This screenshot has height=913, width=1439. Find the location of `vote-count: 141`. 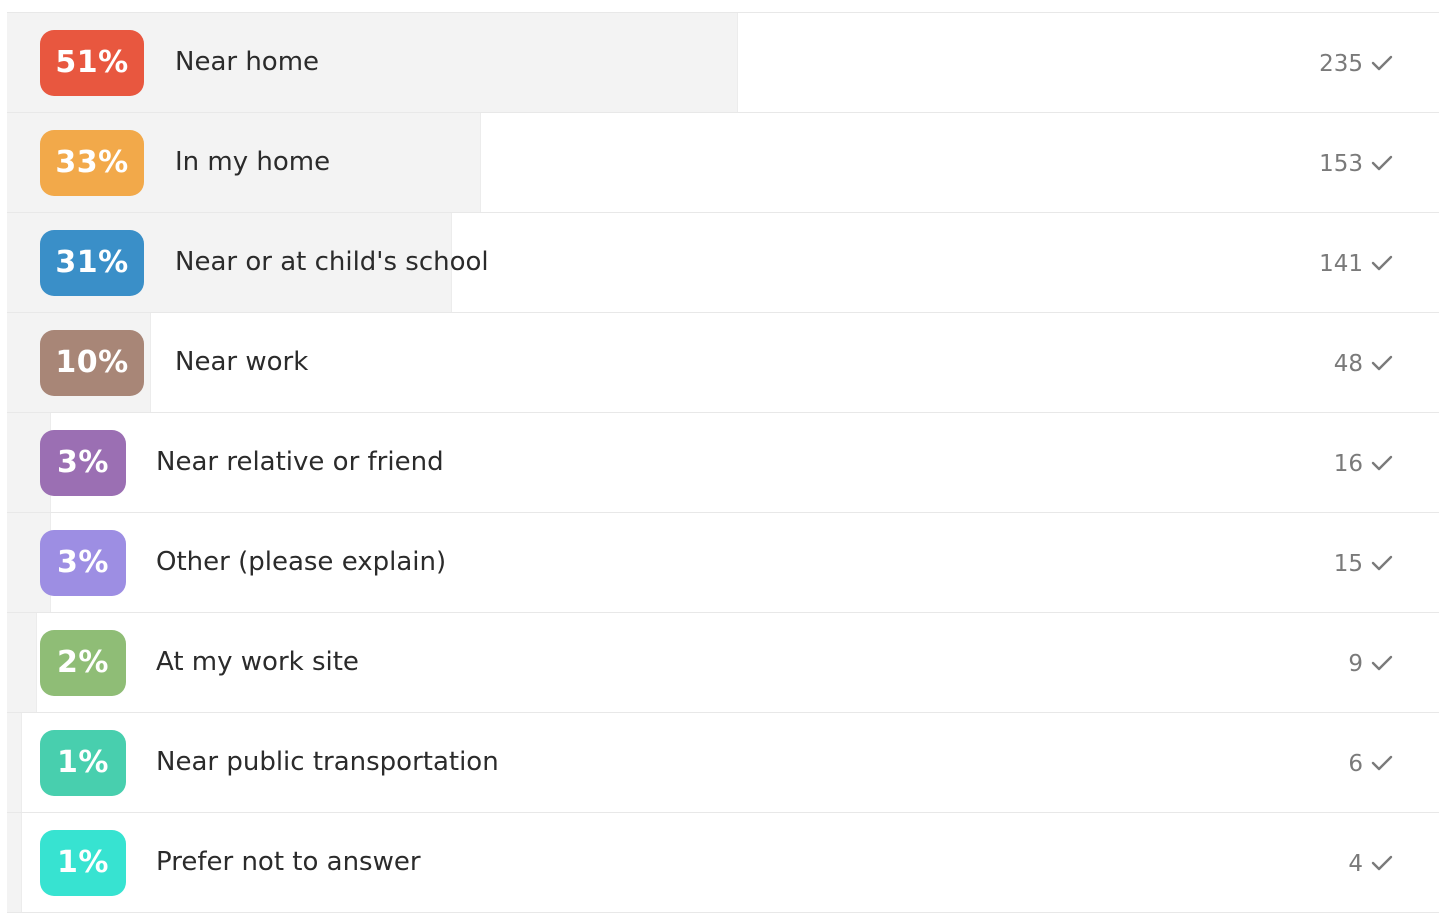

vote-count: 141 is located at coordinates (1341, 264).